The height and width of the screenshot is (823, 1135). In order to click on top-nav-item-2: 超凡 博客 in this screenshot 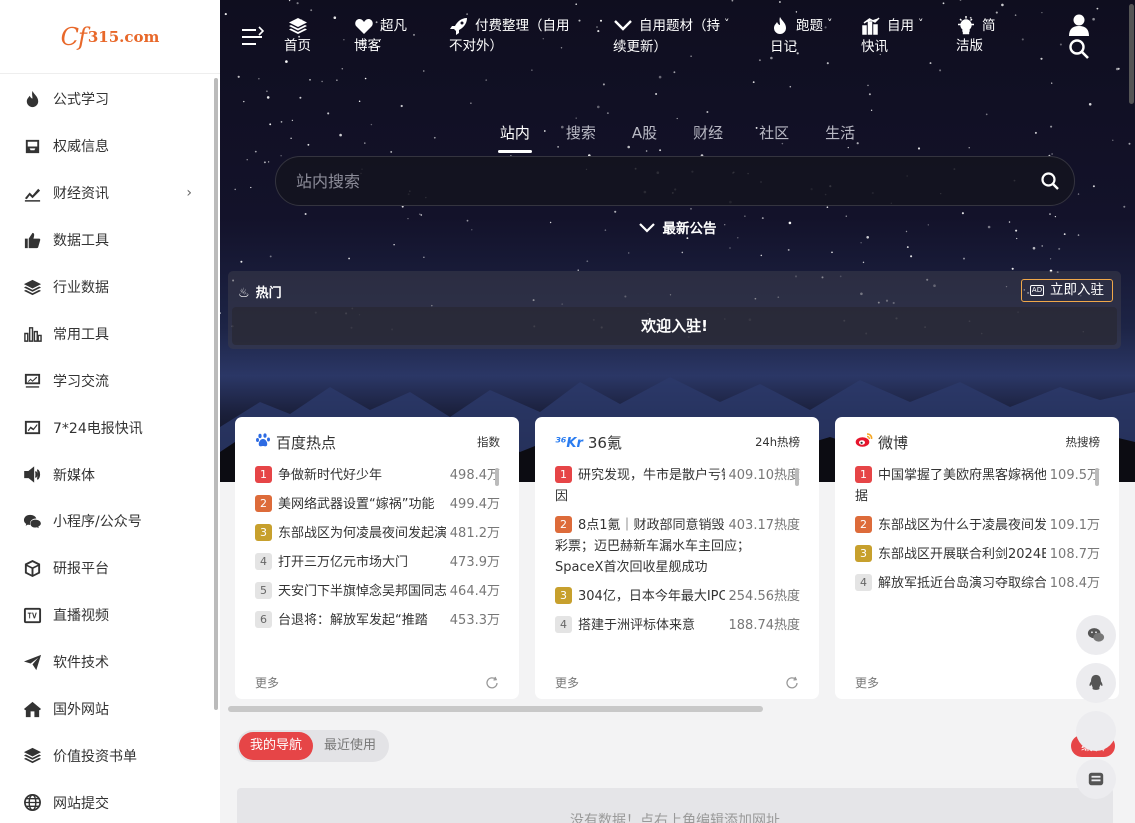, I will do `click(380, 36)`.